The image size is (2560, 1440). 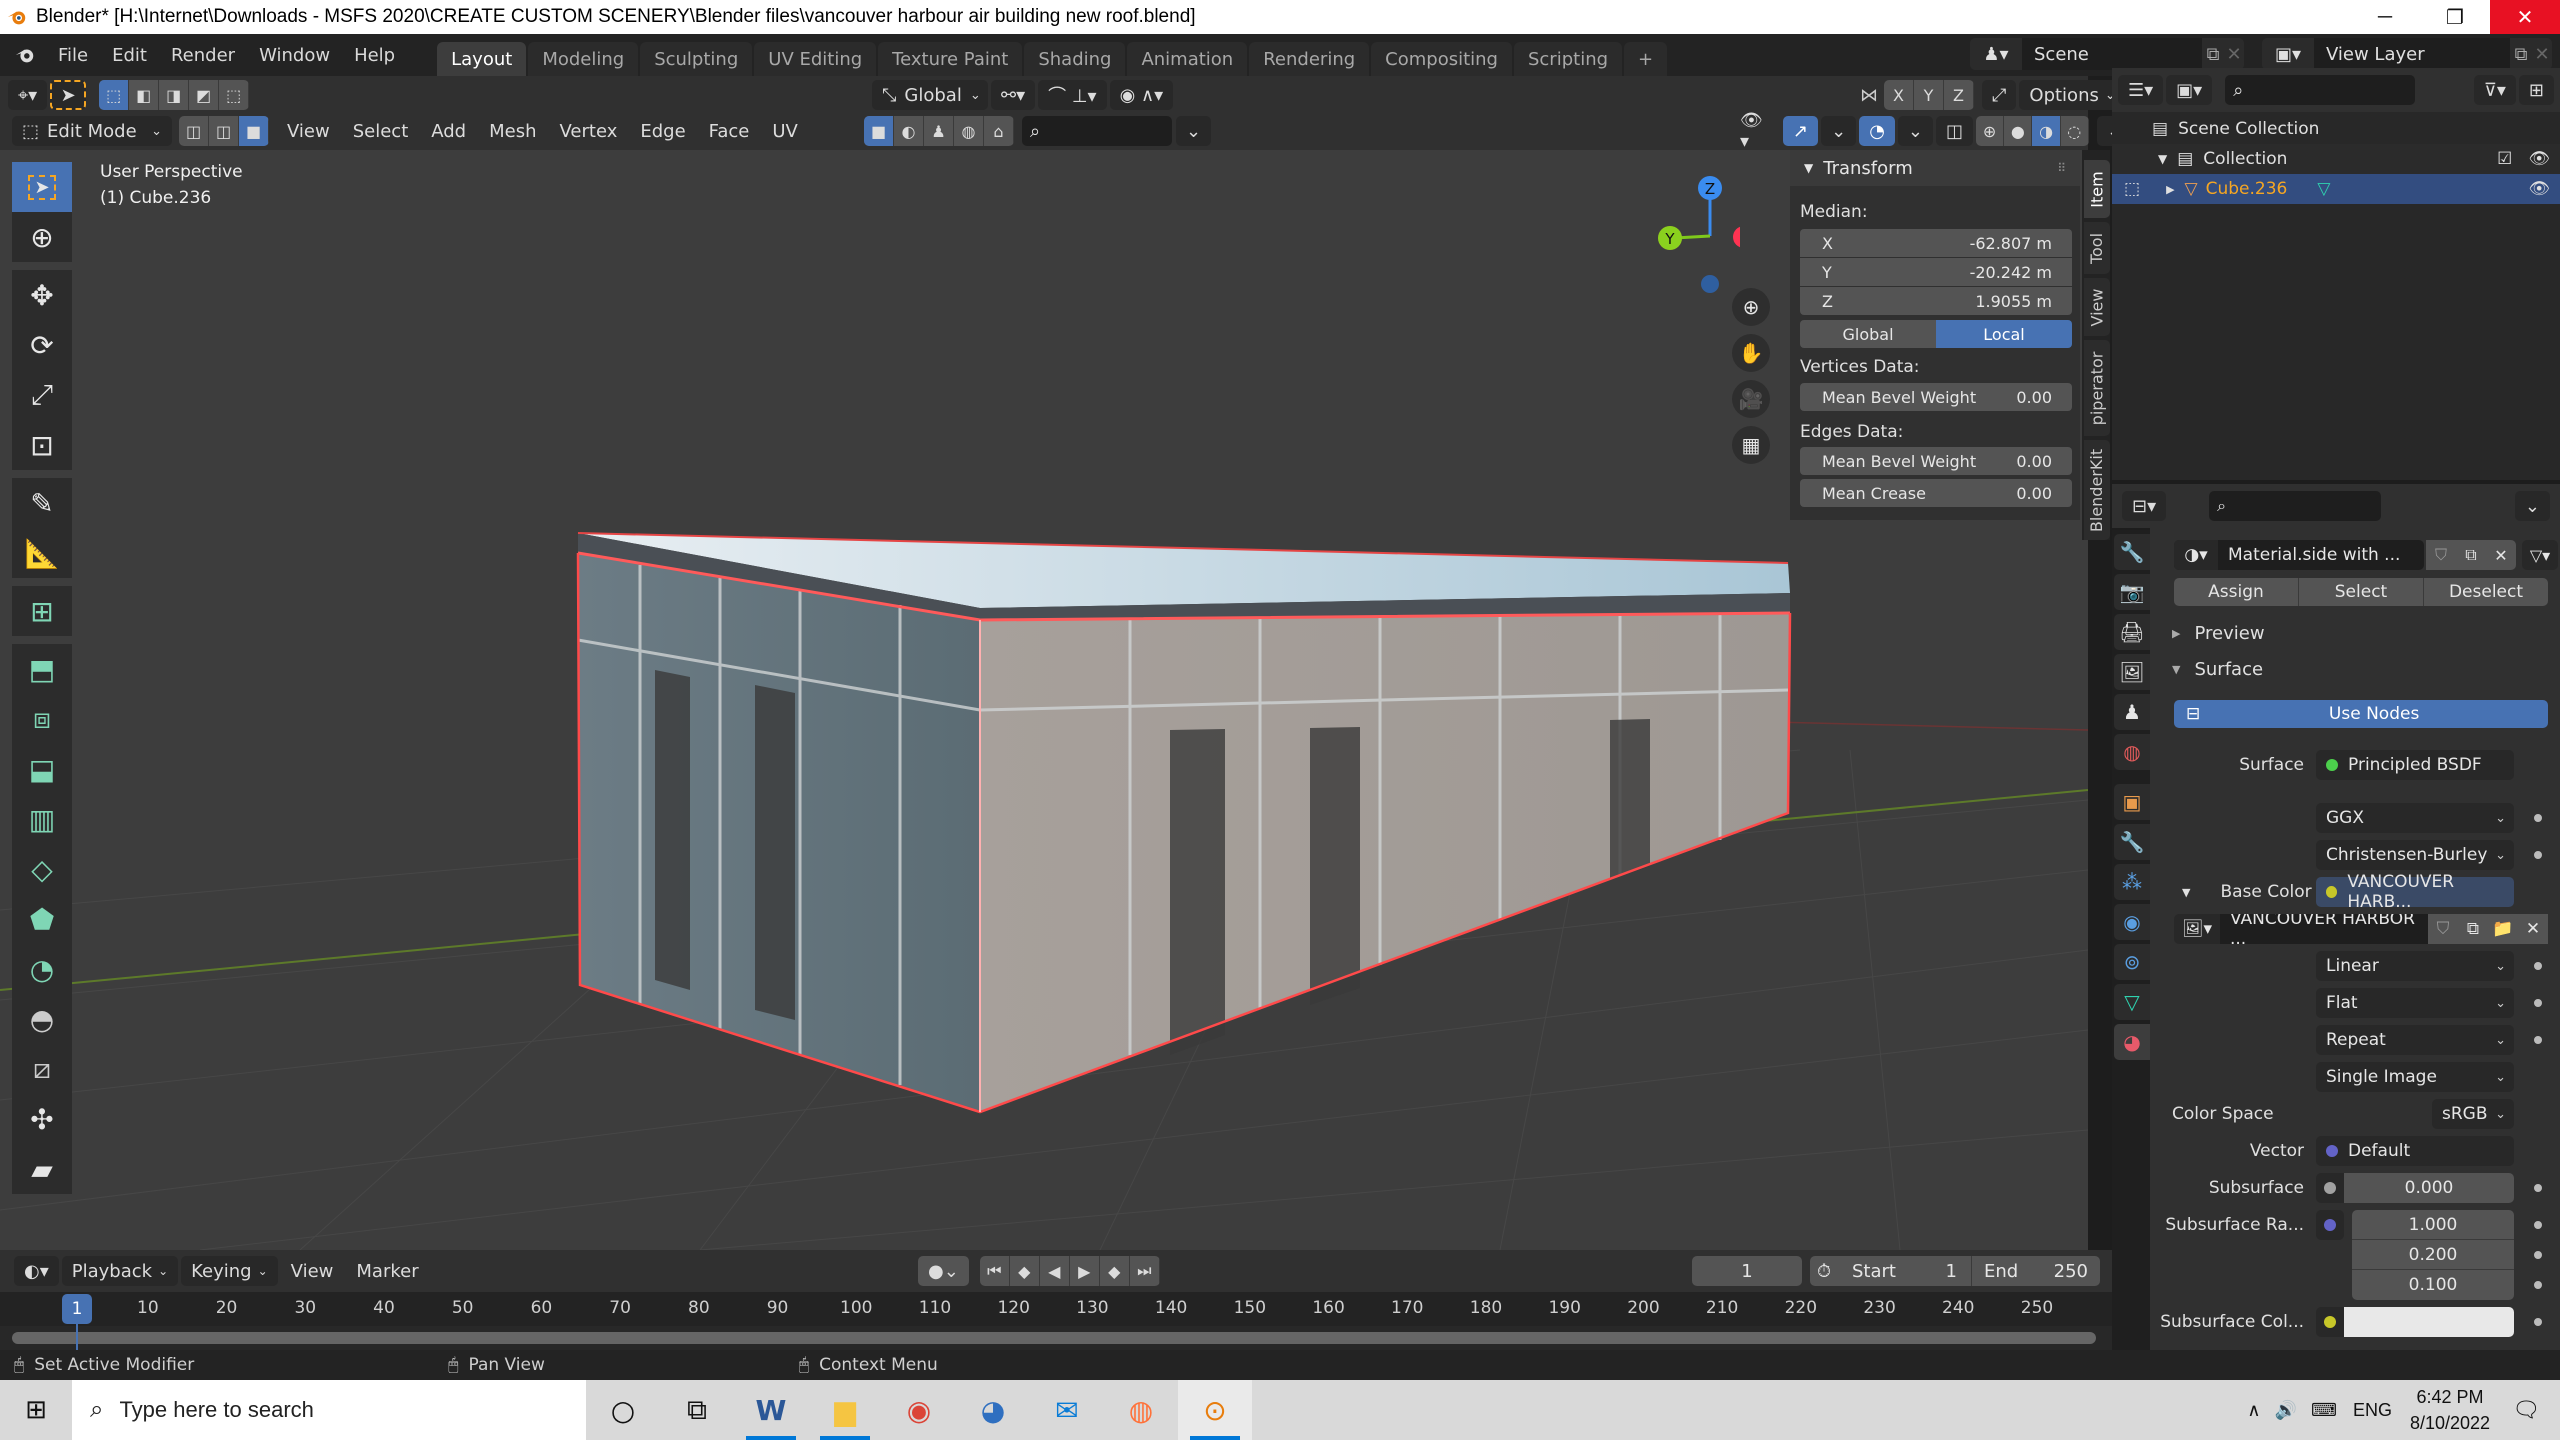 What do you see at coordinates (42, 869) in the screenshot?
I see `knife-tool: ◇` at bounding box center [42, 869].